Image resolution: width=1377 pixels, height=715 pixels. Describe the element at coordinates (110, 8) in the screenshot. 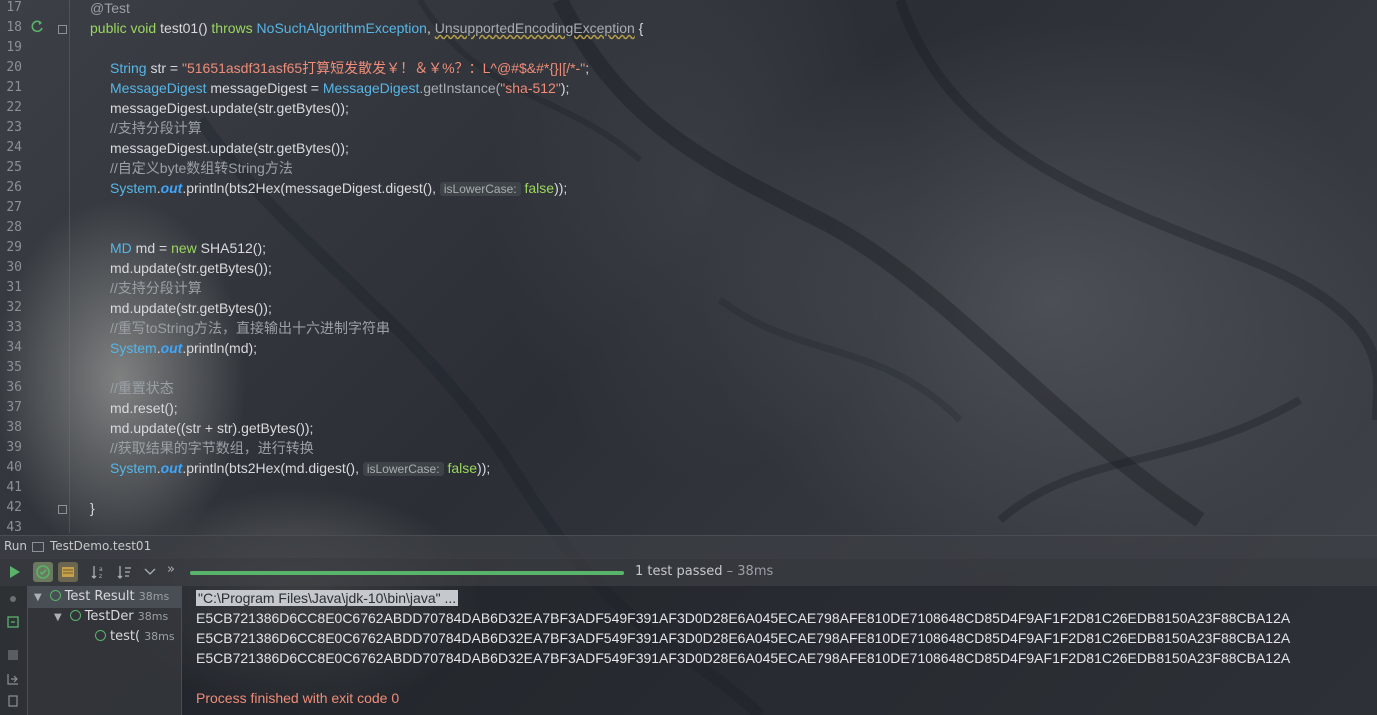

I see `code-line-17: @Test` at that location.